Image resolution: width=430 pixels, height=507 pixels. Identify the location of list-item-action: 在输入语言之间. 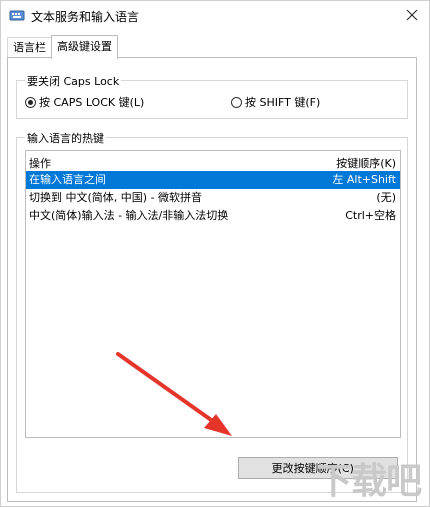
(67, 179).